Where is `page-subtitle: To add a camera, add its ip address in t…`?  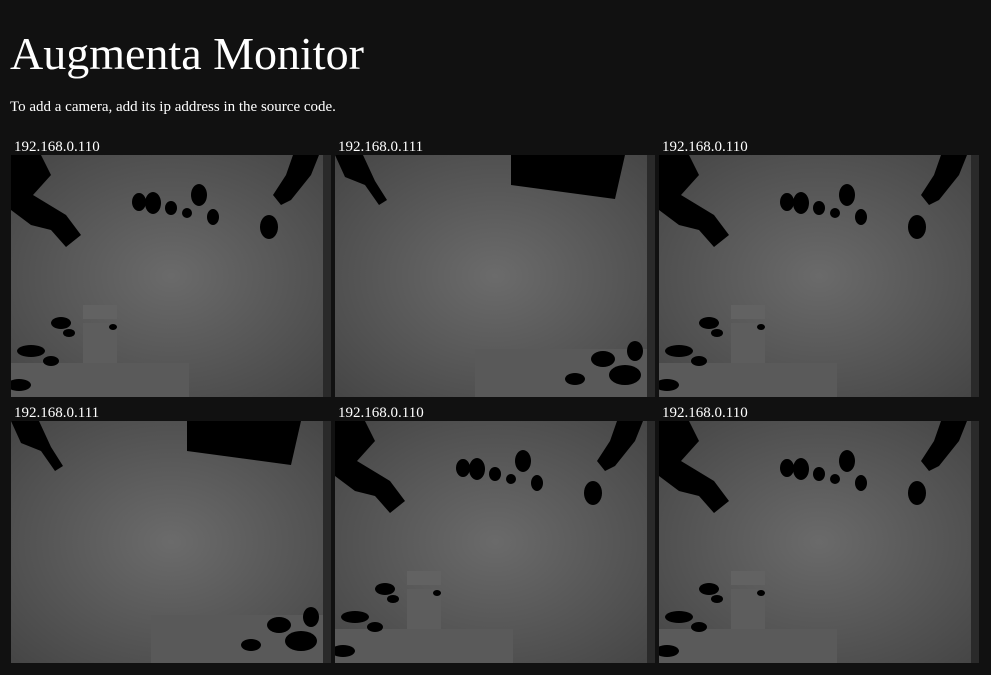
page-subtitle: To add a camera, add its ip address in t… is located at coordinates (173, 107).